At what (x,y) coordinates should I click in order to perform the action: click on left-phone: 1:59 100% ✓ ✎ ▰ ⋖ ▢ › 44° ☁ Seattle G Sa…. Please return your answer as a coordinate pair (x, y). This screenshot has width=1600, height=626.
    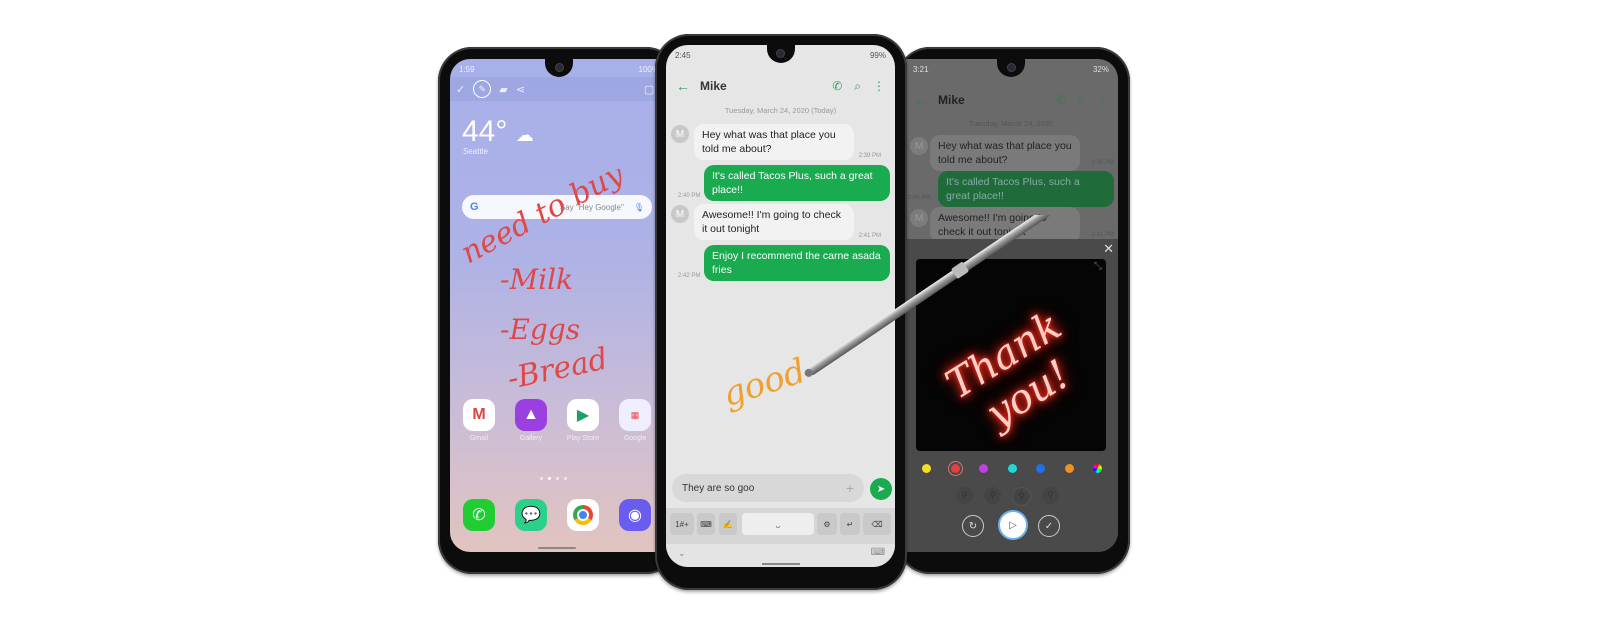
    Looking at the image, I should click on (559, 310).